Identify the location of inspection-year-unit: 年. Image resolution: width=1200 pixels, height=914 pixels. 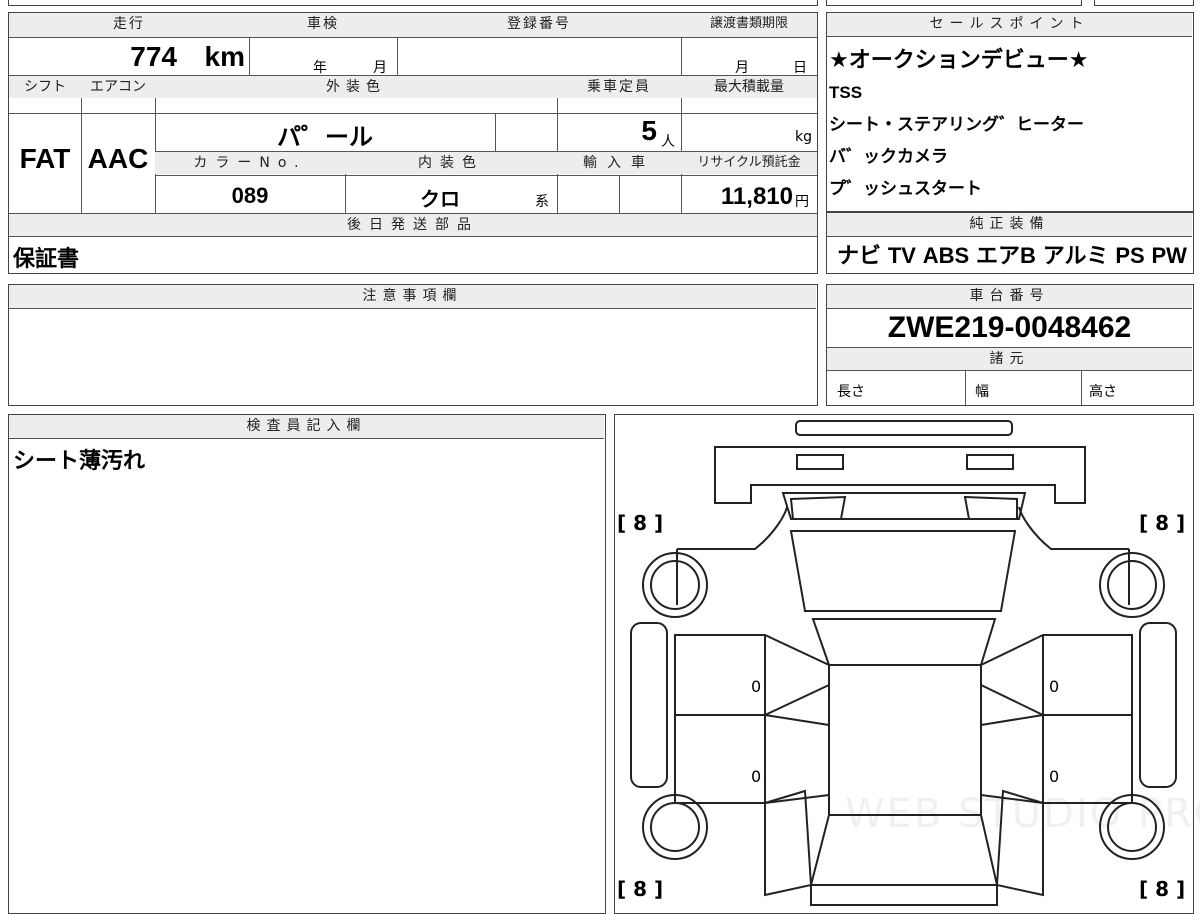
(320, 68).